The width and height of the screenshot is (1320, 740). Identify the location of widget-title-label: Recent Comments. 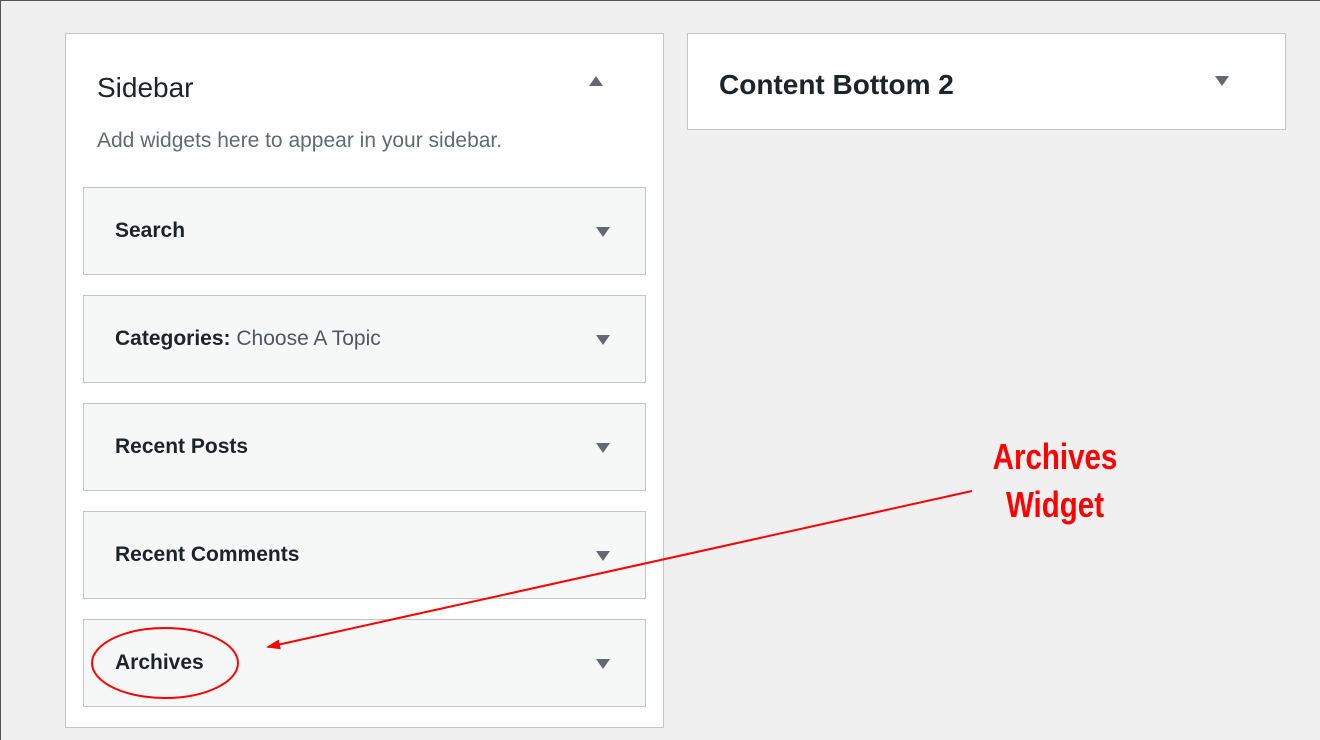
(207, 554).